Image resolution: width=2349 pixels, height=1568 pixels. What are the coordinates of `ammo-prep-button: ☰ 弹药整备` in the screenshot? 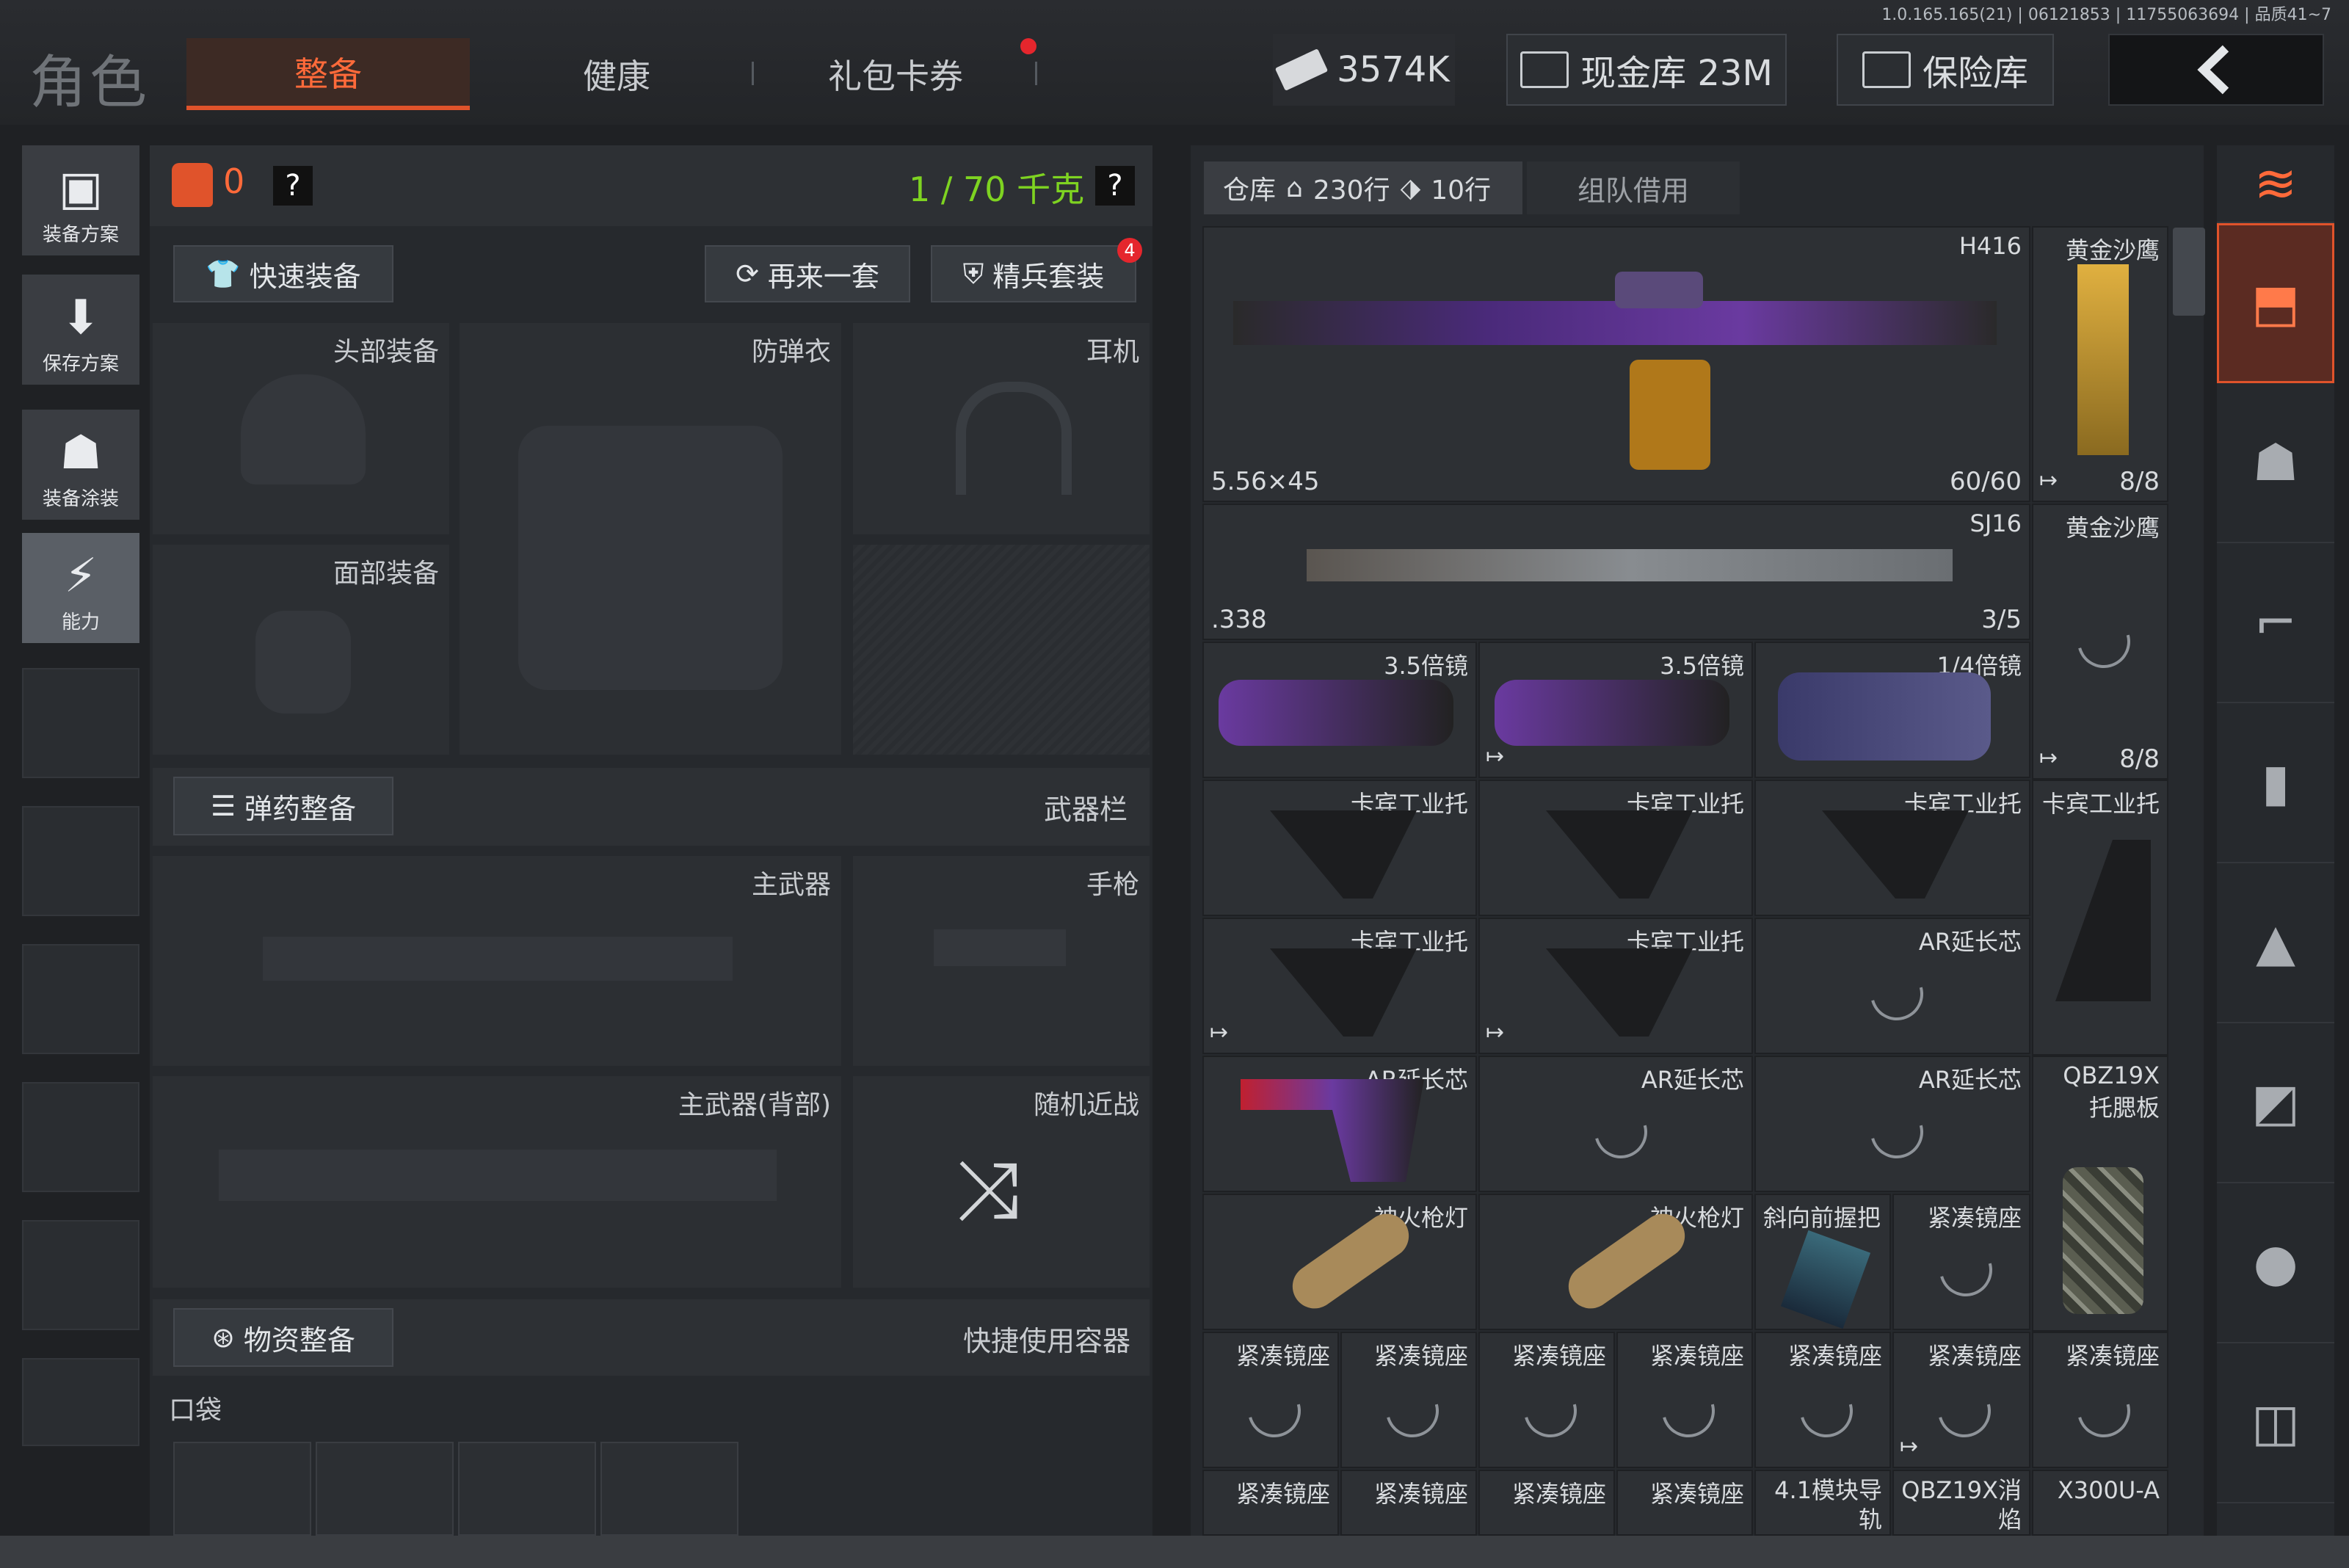 It's located at (283, 806).